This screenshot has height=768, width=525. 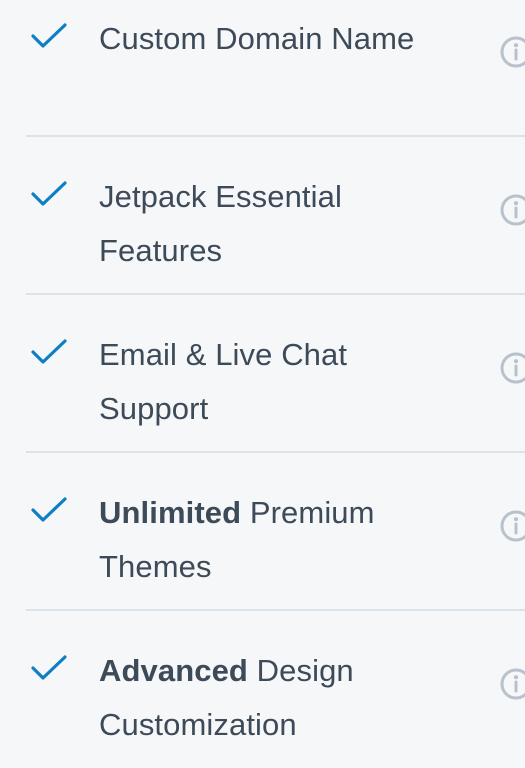 I want to click on feature-label: Advanced Design Customization, so click(x=279, y=698).